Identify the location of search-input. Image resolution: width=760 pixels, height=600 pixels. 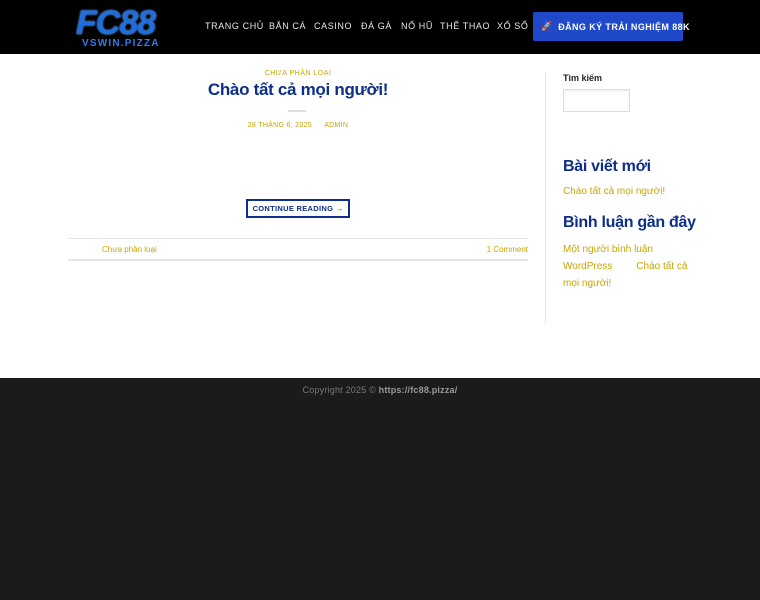
(596, 100).